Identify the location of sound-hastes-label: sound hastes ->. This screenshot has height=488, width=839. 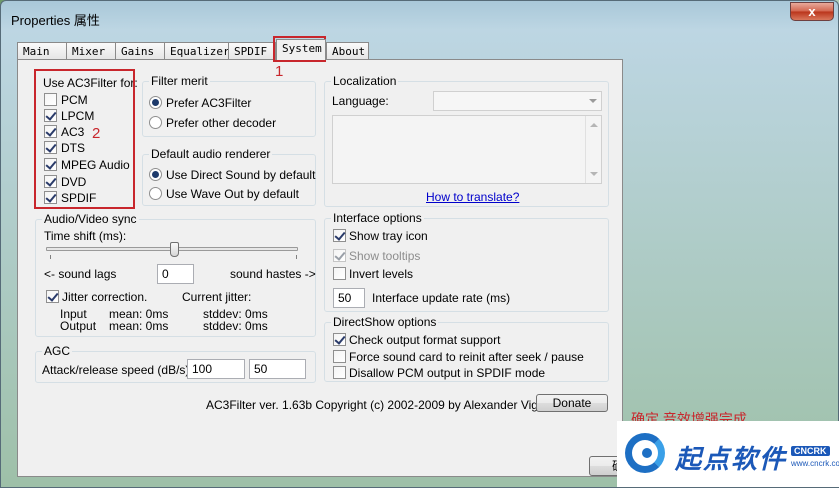
(273, 274).